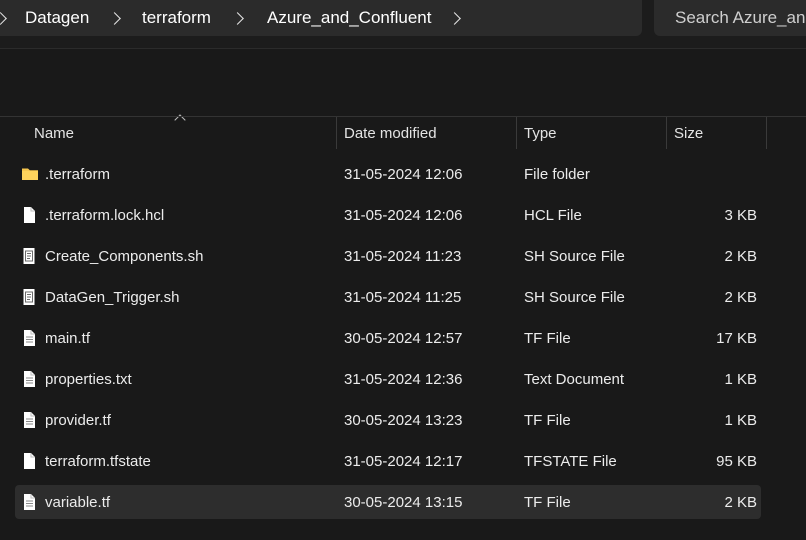 This screenshot has height=540, width=806. What do you see at coordinates (176, 18) in the screenshot?
I see `breadcrumb-item: terraform` at bounding box center [176, 18].